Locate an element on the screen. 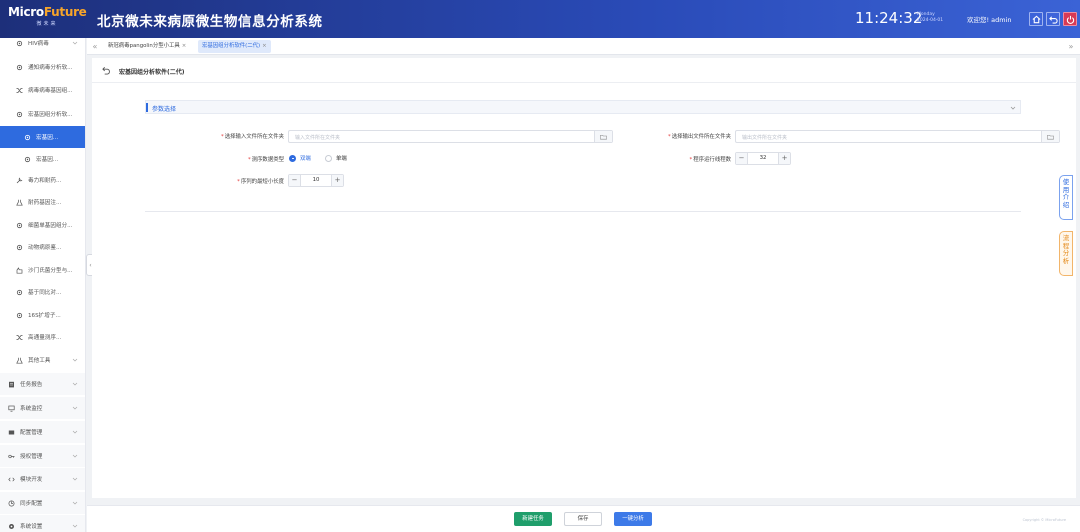  config-icon is located at coordinates (11, 432).